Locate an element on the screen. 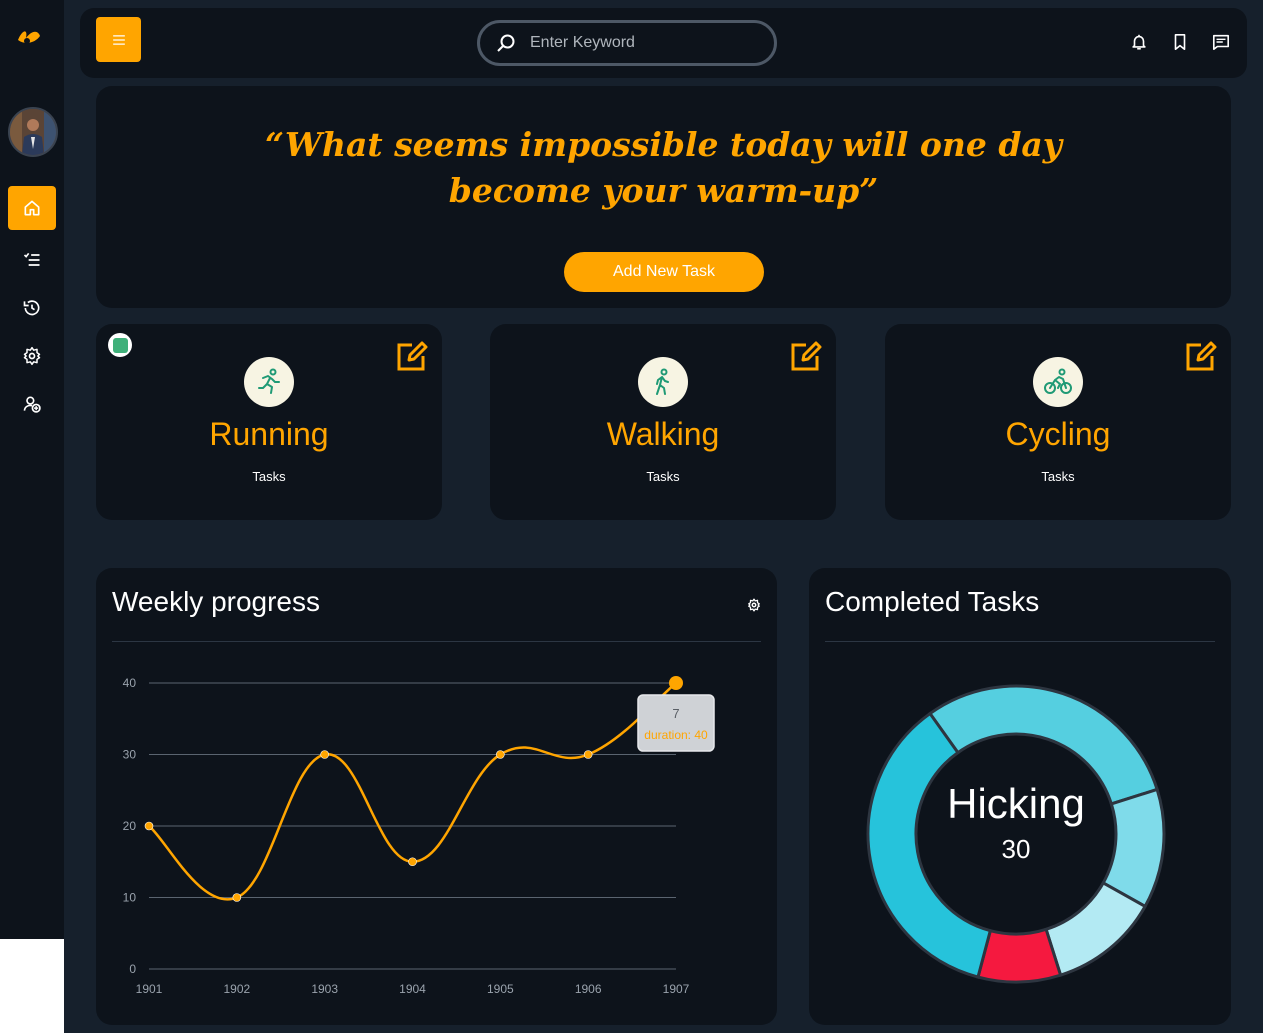 The width and height of the screenshot is (1263, 1033). bell-icon is located at coordinates (1139, 42).